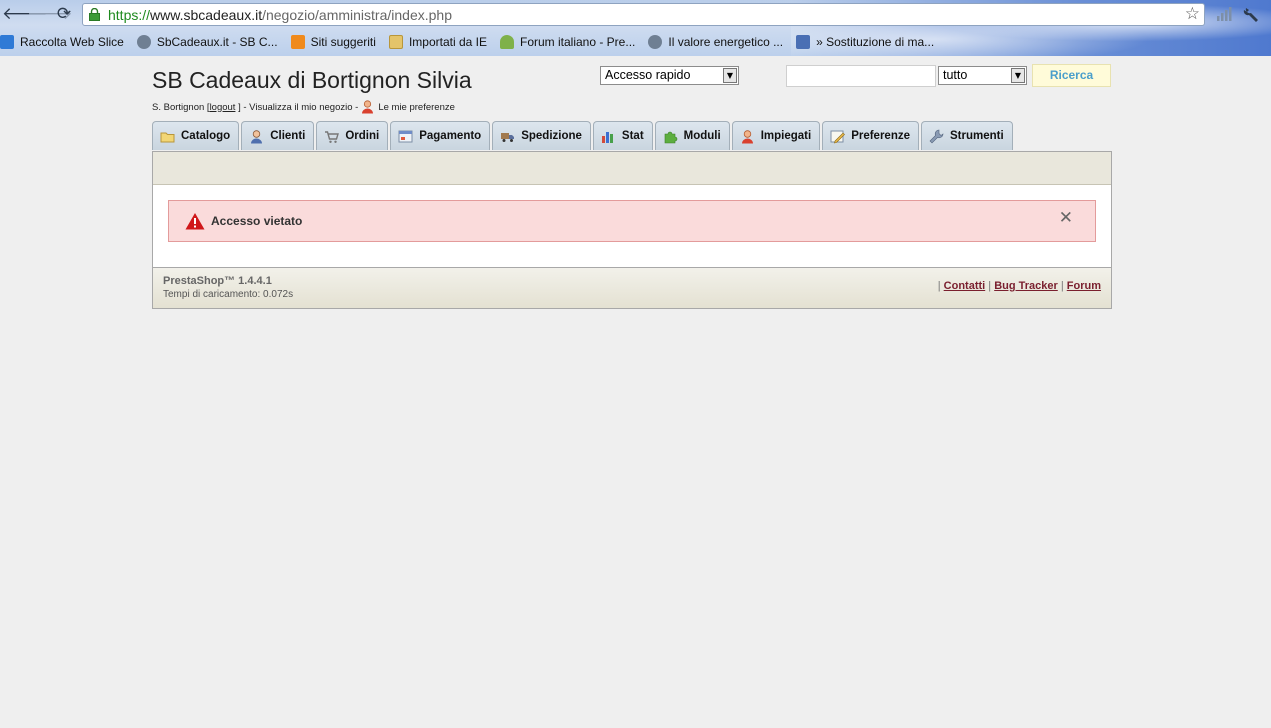  What do you see at coordinates (880, 136) in the screenshot?
I see `tab-label: Preferenze` at bounding box center [880, 136].